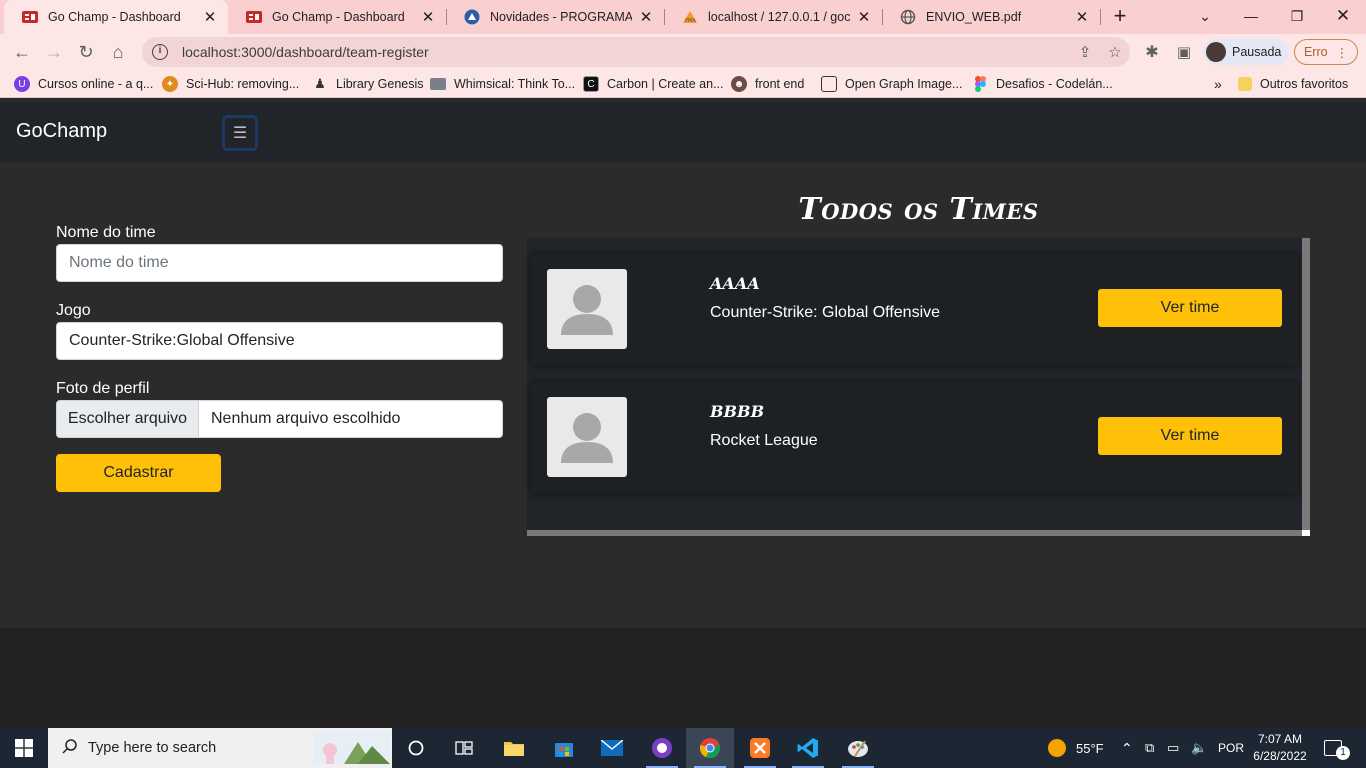  What do you see at coordinates (22, 52) in the screenshot?
I see `back-arrow-icon: ←` at bounding box center [22, 52].